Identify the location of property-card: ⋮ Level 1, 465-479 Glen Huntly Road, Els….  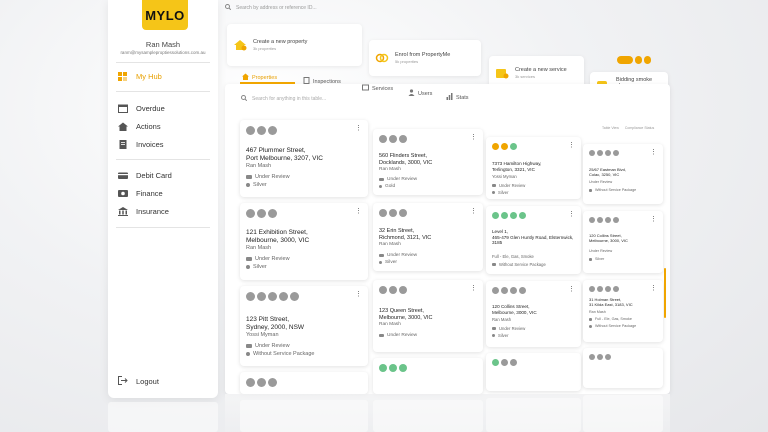
(533, 240).